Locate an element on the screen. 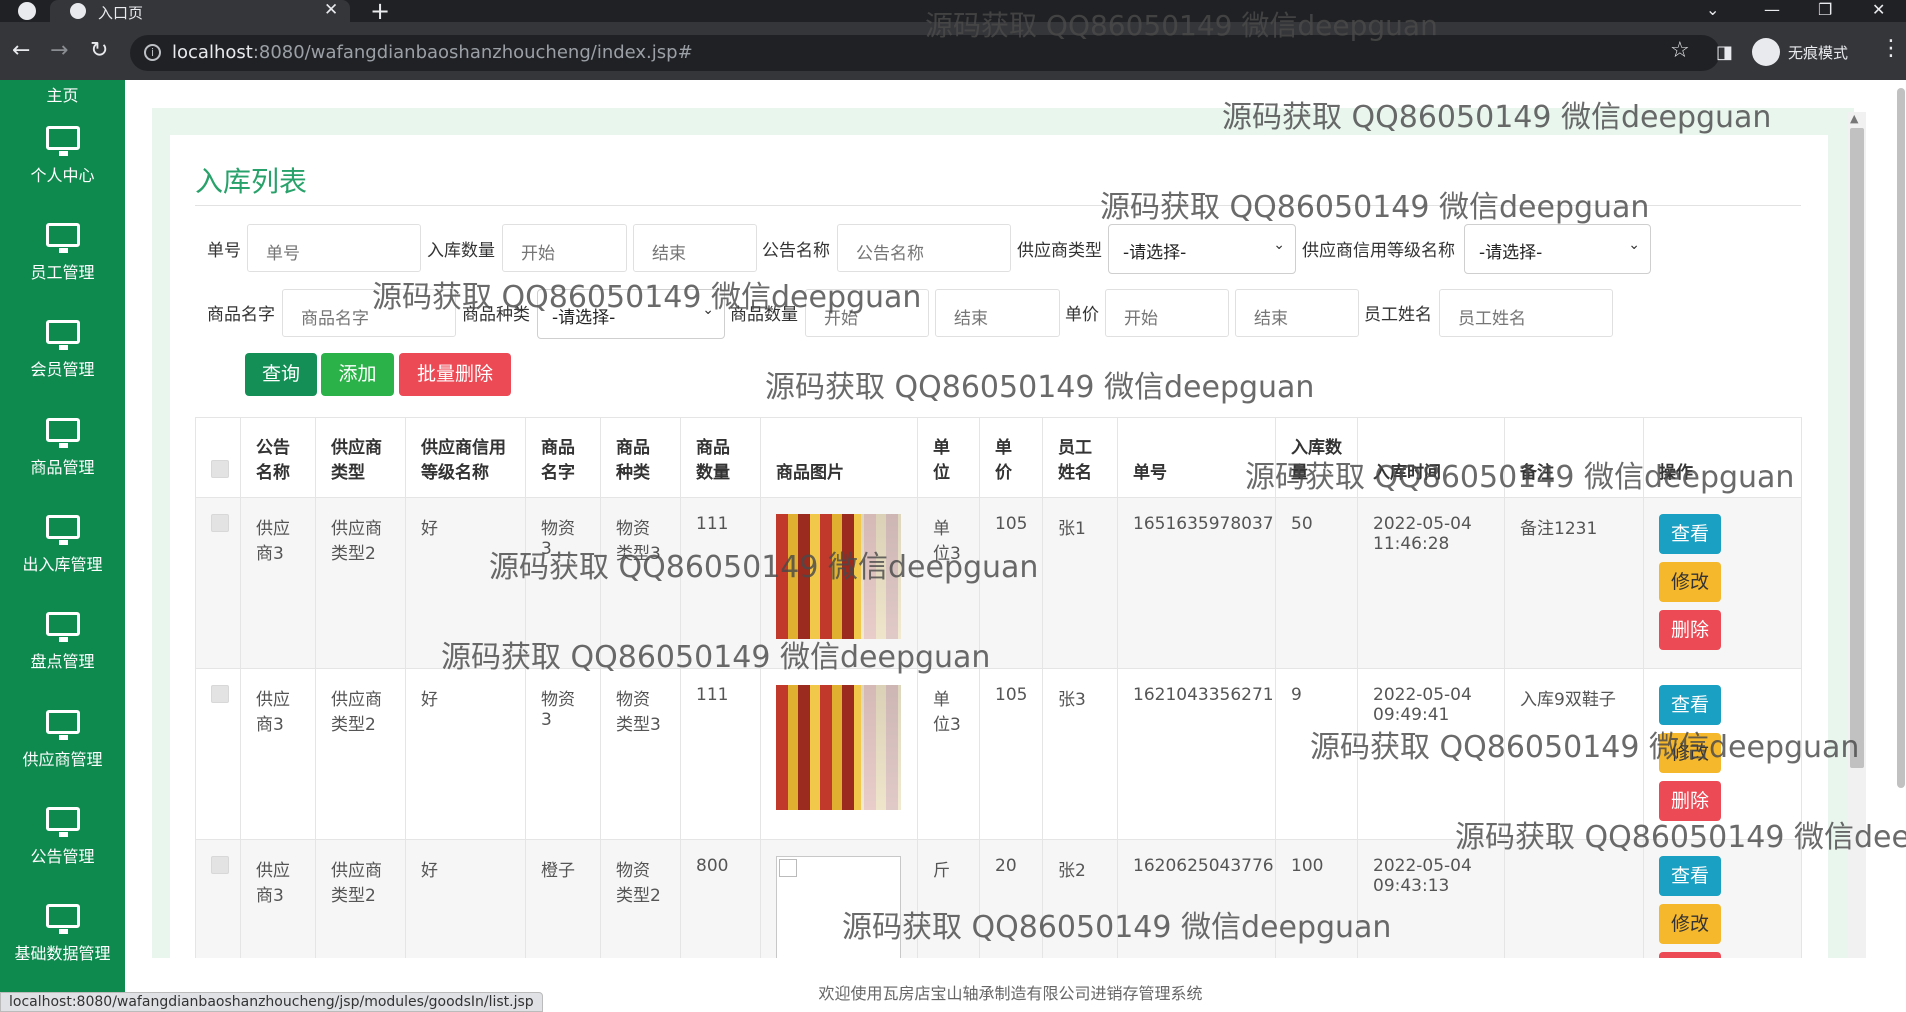 Image resolution: width=1906 pixels, height=1012 pixels. sidebar-item-personal-center: 个人中心 is located at coordinates (62, 156).